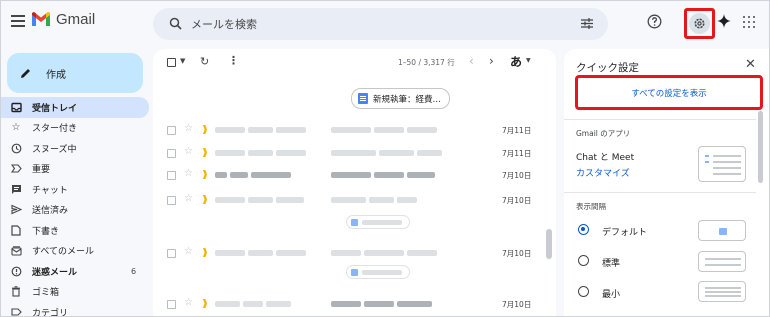  I want to click on density-compact-thumbnail, so click(722, 291).